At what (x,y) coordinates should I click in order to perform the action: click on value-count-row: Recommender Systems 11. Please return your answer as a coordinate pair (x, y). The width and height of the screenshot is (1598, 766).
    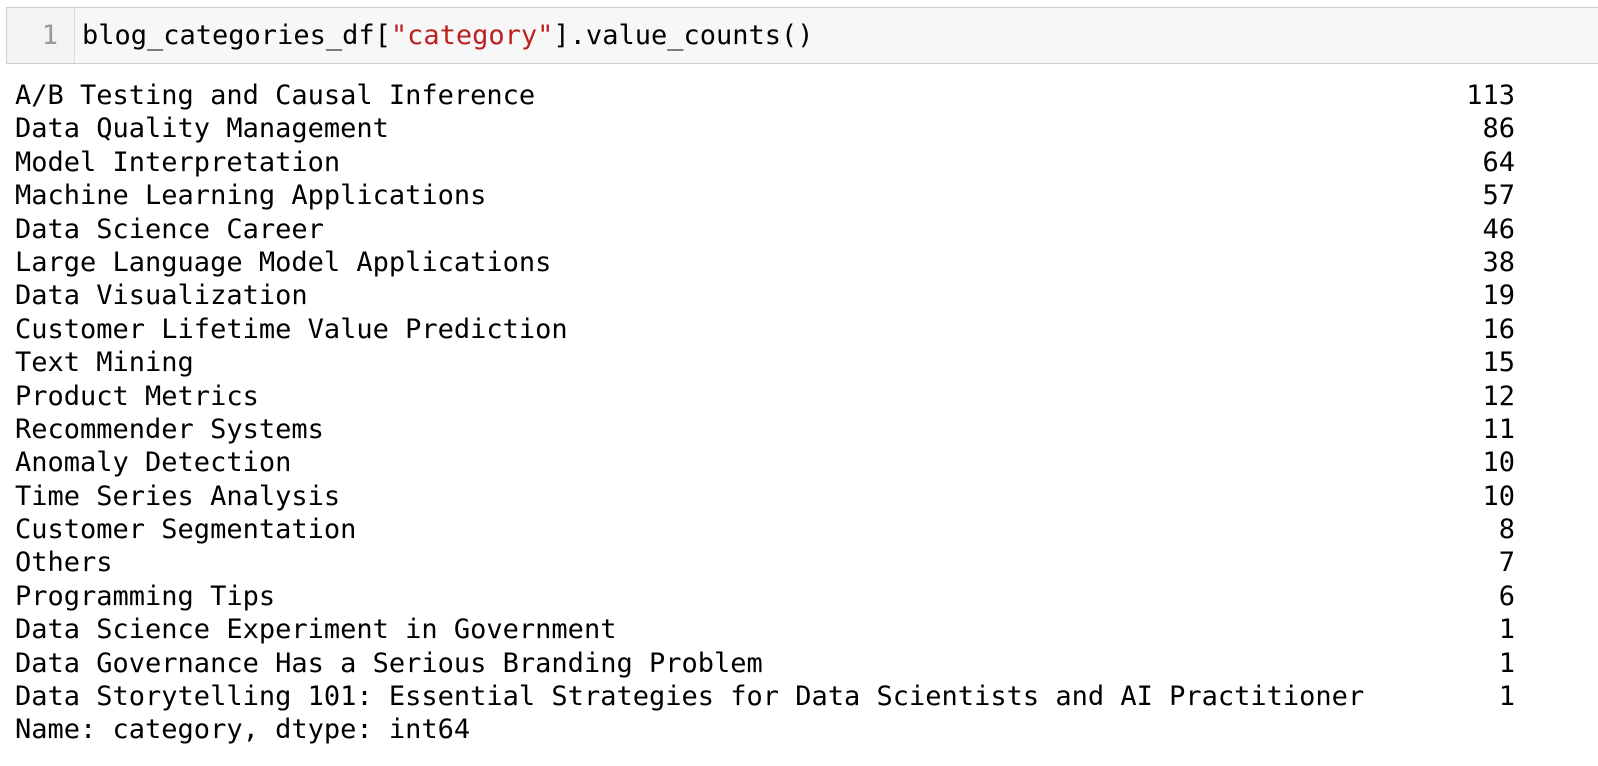
    Looking at the image, I should click on (765, 429).